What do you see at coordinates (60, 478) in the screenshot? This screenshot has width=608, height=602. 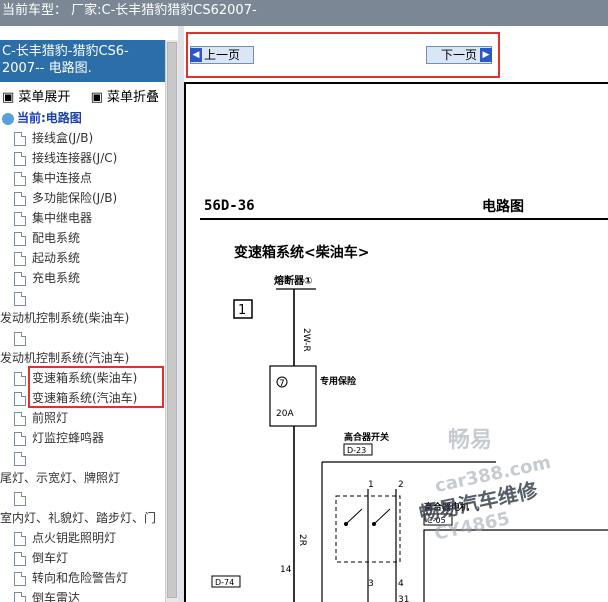 I see `tree-item-label: 尾灯、示宽灯、牌照灯` at bounding box center [60, 478].